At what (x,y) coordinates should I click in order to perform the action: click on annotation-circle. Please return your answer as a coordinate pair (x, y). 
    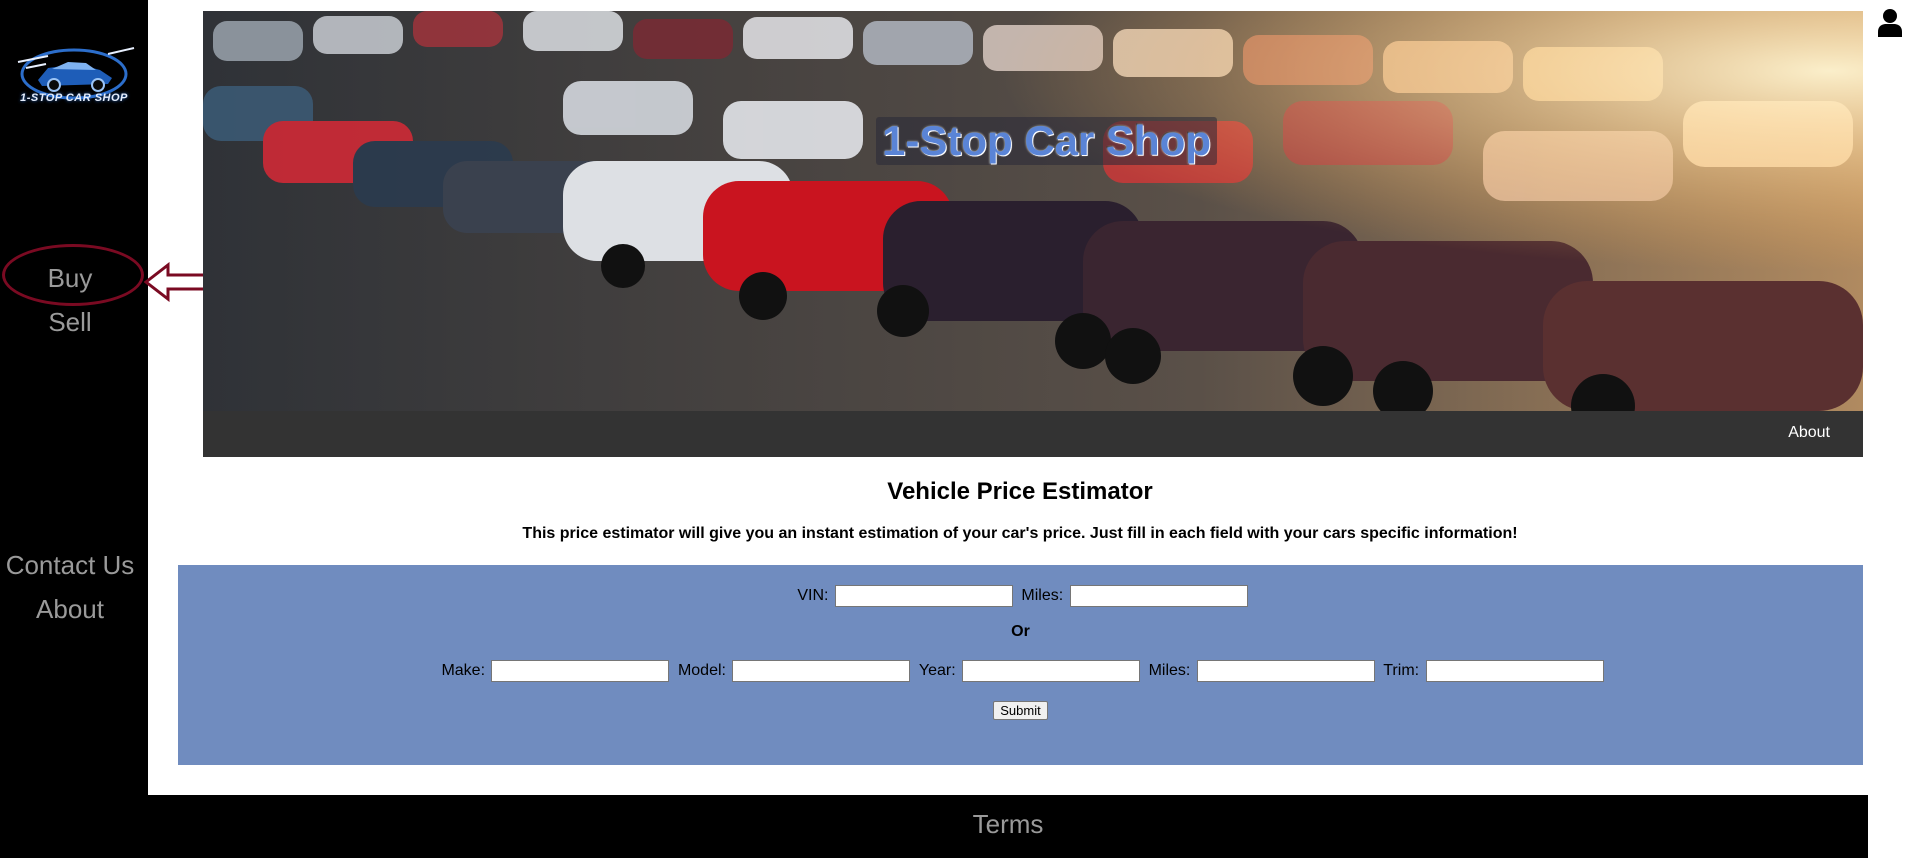
    Looking at the image, I should click on (73, 275).